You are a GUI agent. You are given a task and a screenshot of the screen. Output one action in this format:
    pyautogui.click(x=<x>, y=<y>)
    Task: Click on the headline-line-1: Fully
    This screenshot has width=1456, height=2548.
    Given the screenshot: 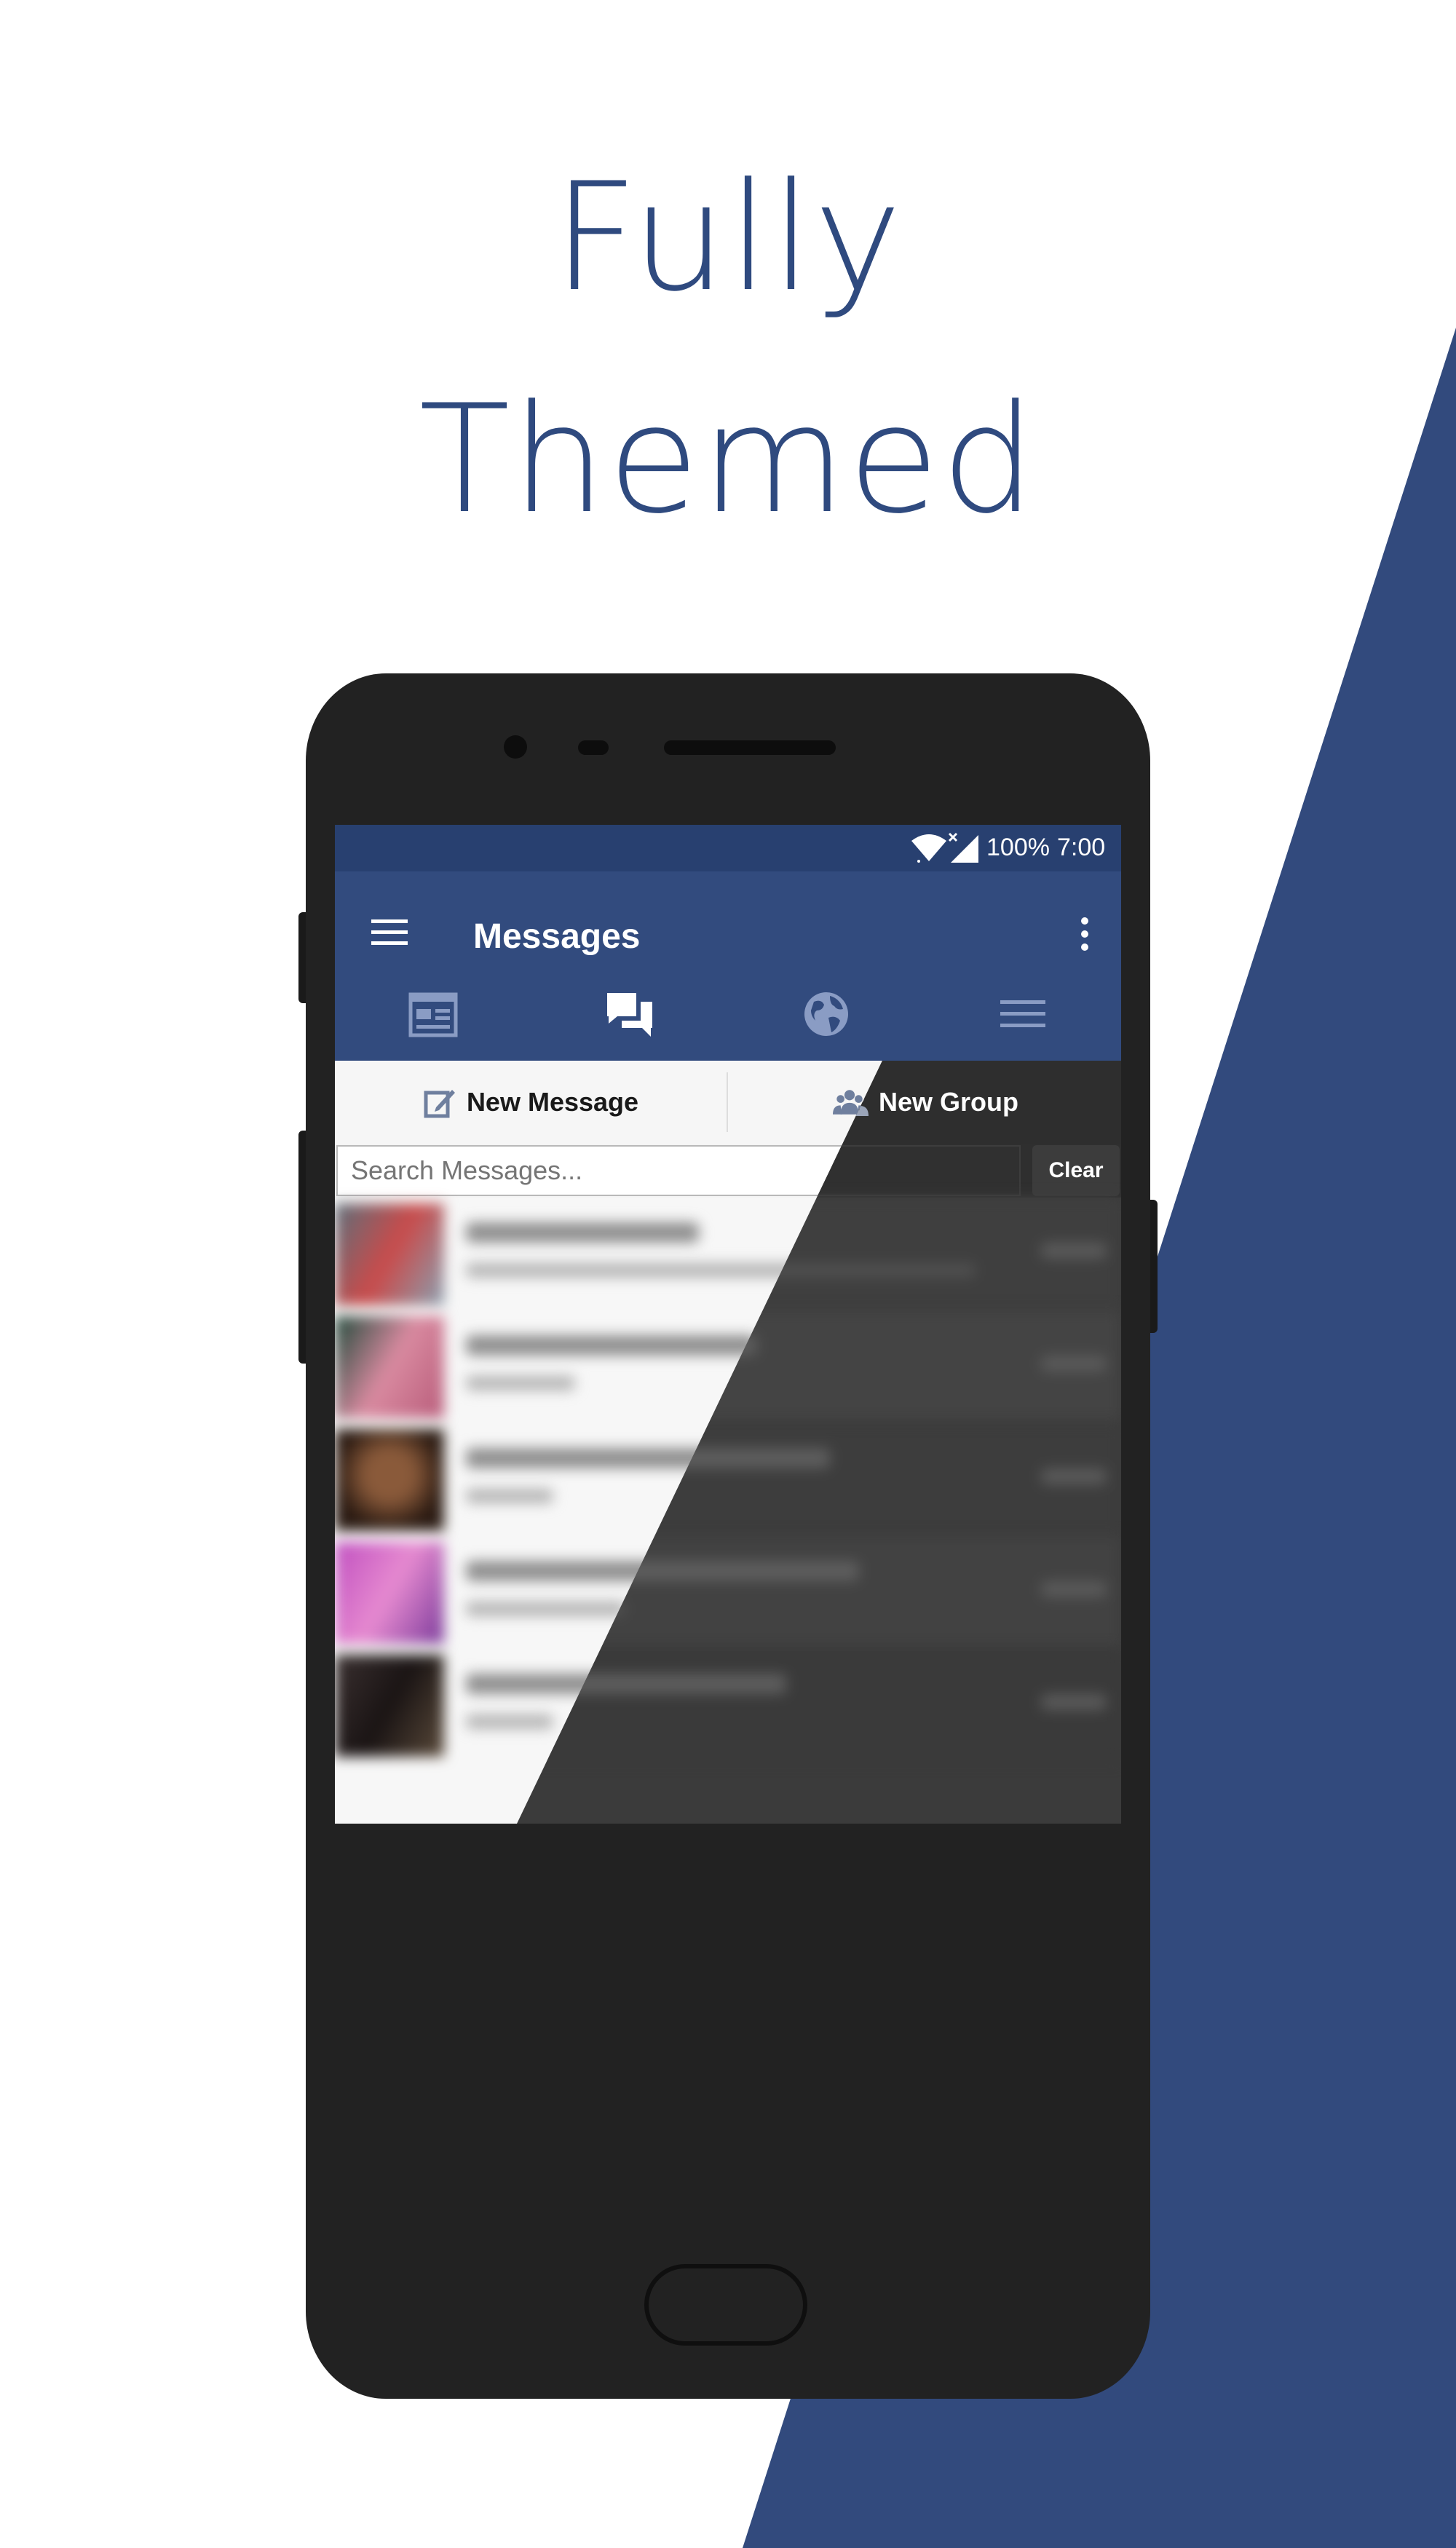 What is the action you would take?
    pyautogui.click(x=728, y=238)
    